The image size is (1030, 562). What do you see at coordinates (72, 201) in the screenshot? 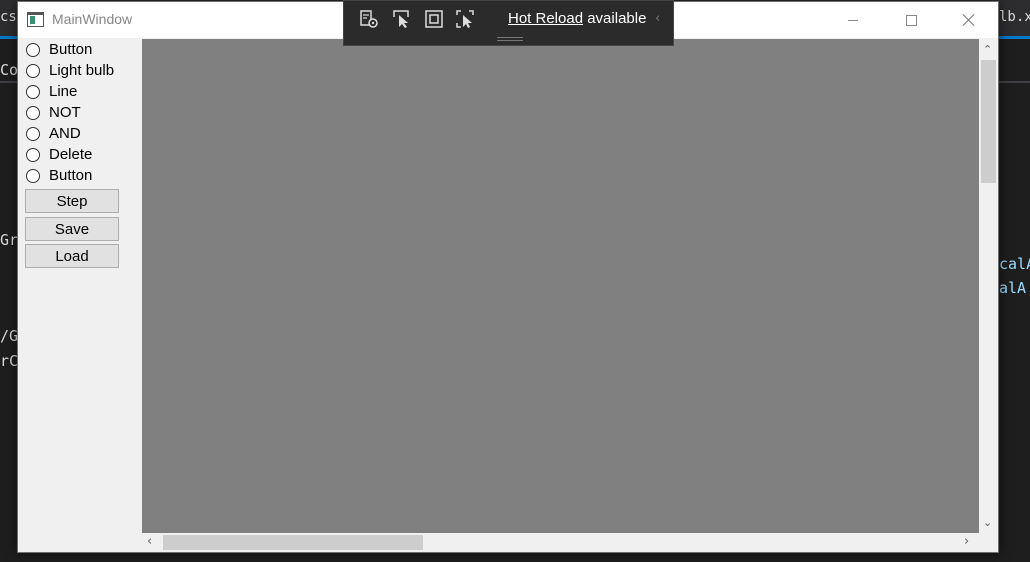
I see `step-button: Step` at bounding box center [72, 201].